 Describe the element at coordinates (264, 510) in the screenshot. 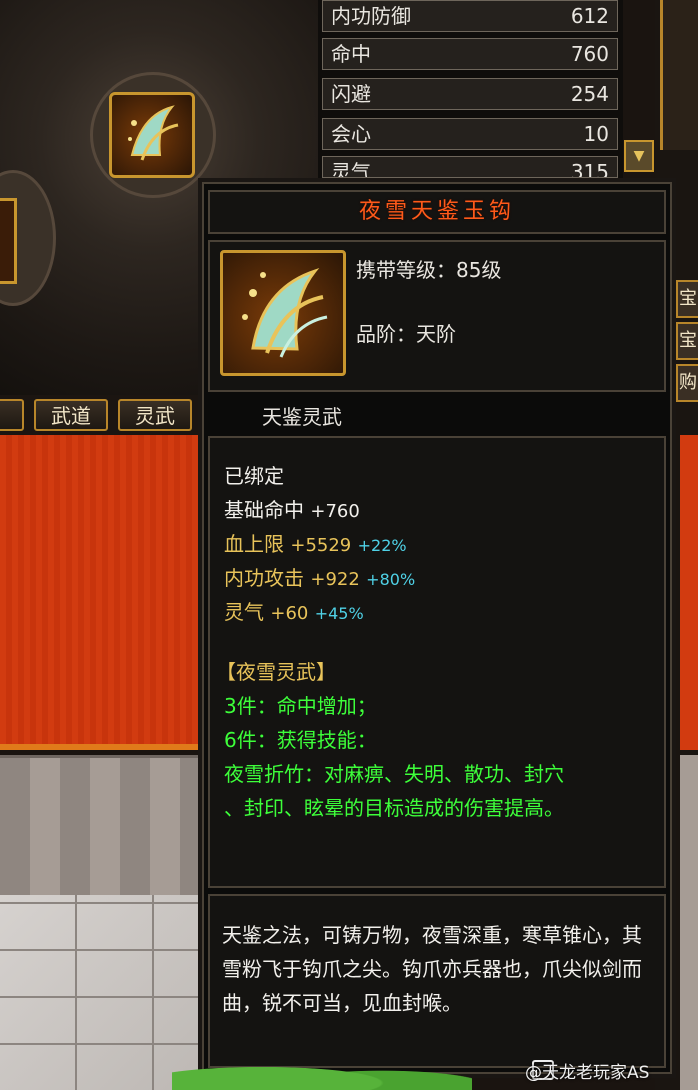

I see `base-stat-label: 基础命中` at that location.